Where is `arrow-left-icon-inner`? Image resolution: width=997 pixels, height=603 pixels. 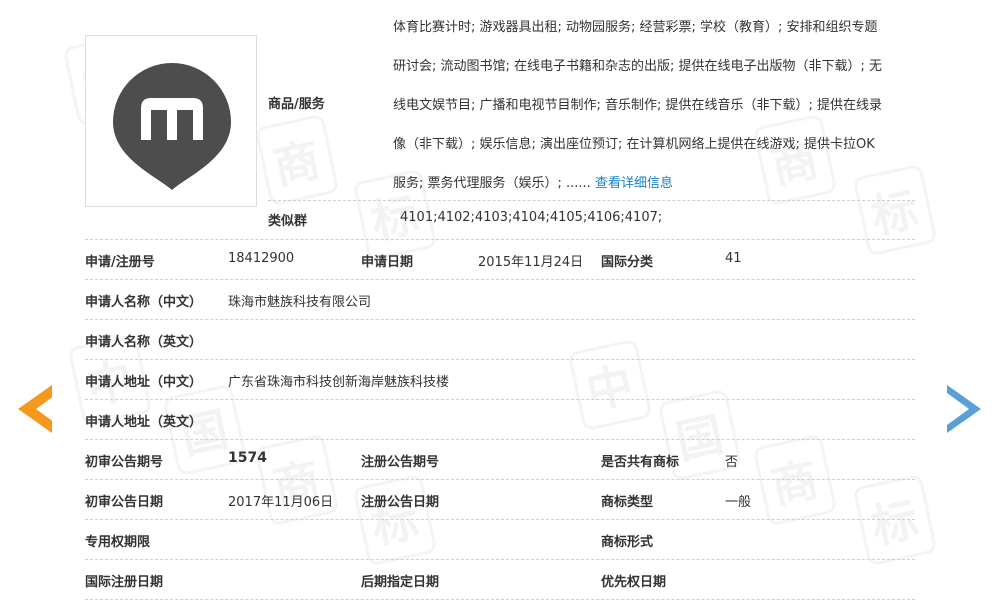 arrow-left-icon-inner is located at coordinates (47, 409).